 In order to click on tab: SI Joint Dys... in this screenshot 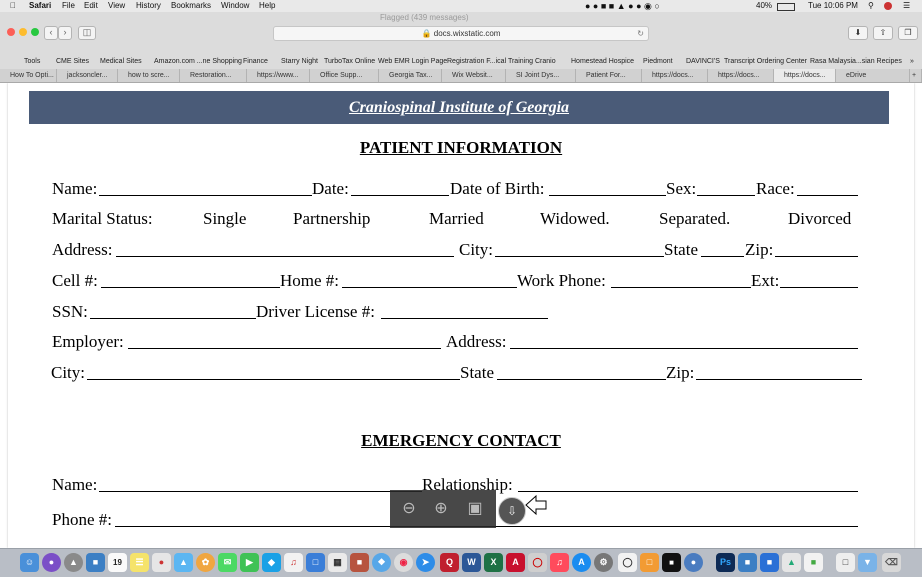, I will do `click(541, 75)`.